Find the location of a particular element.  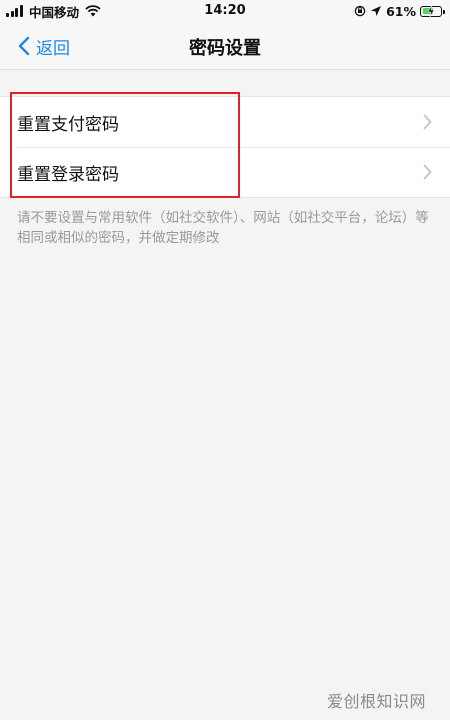

password-settings-list: 重置支付密码 重置登录密码 is located at coordinates (225, 147).